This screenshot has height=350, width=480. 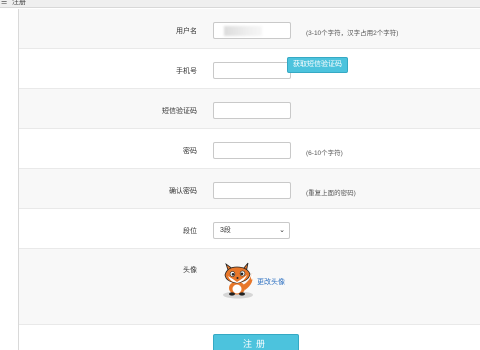 I want to click on confirm-password-row: 确认密码 (重复上面的密码), so click(x=249, y=189).